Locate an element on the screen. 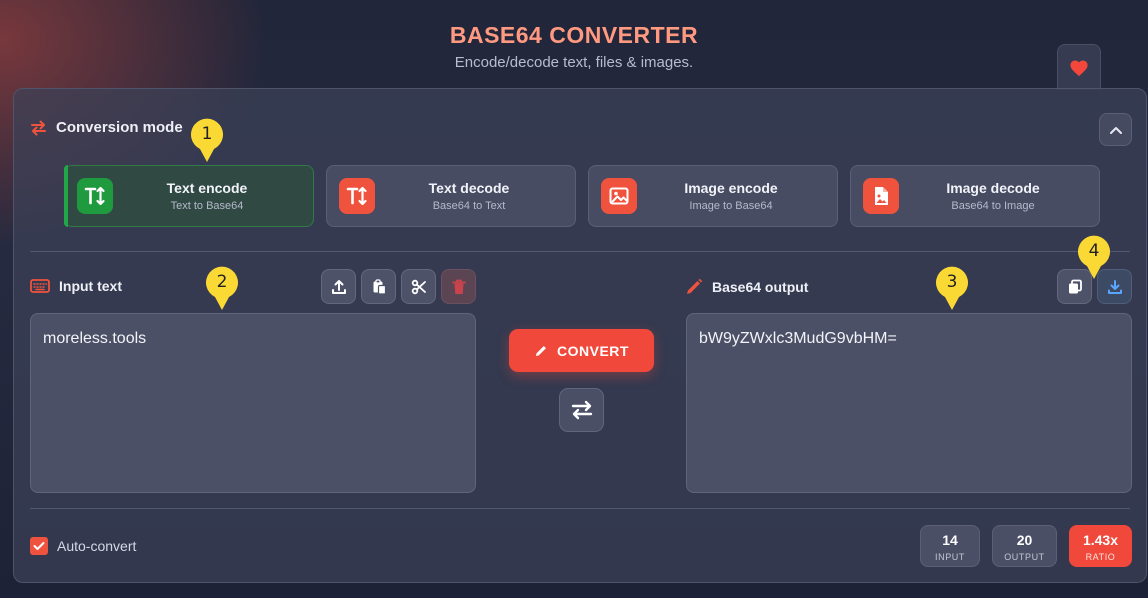  mode-text-decode: Text decode Base64 to Text is located at coordinates (451, 196).